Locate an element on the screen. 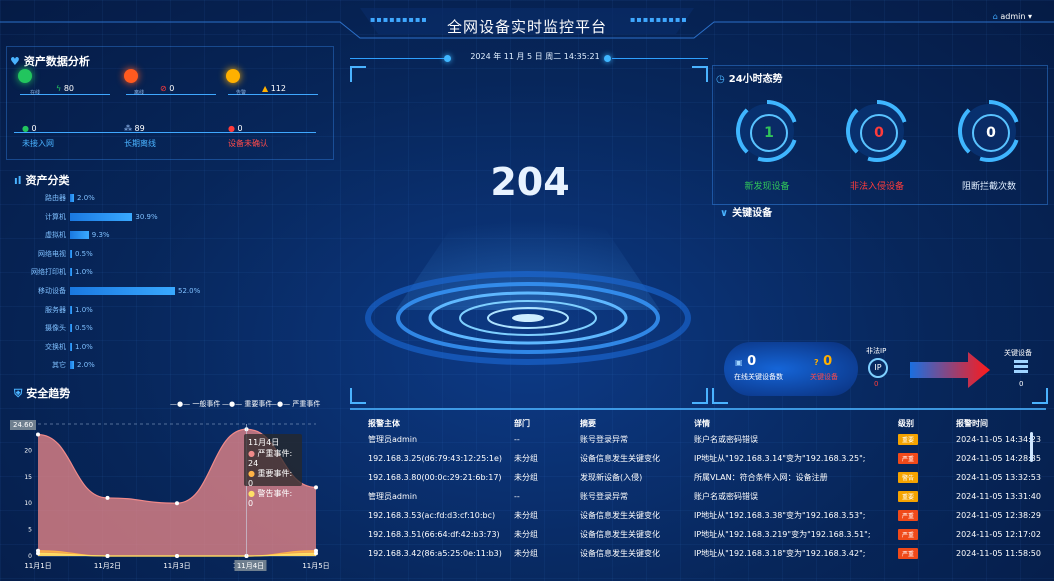 The height and width of the screenshot is (581, 1054). cell-time: 2024-11-05 13:32:53 is located at coordinates (998, 477).